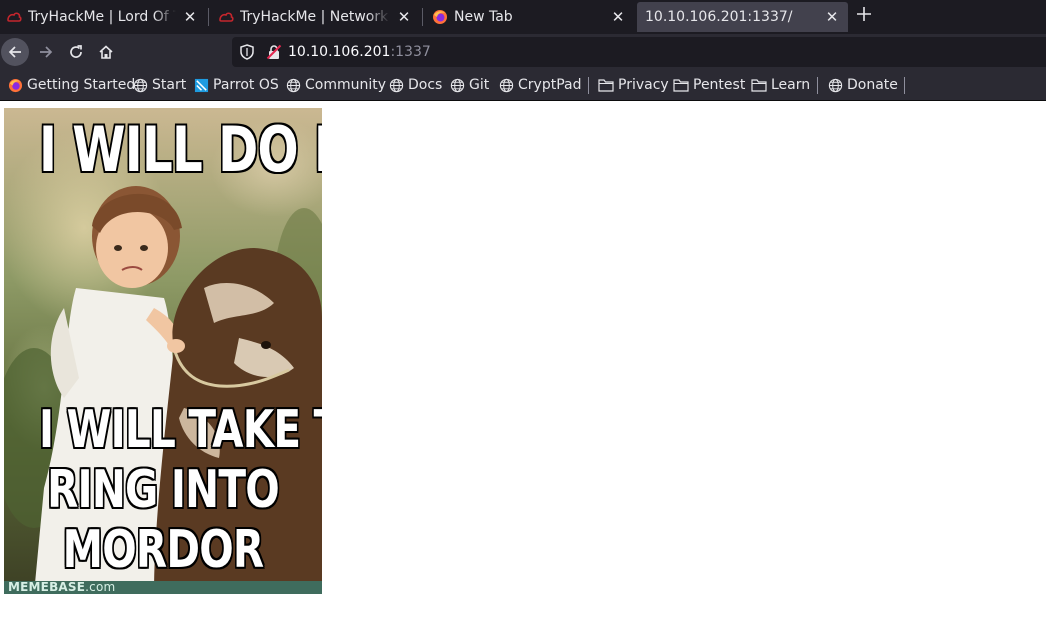  I want to click on bookmark-donate: Donate, so click(863, 85).